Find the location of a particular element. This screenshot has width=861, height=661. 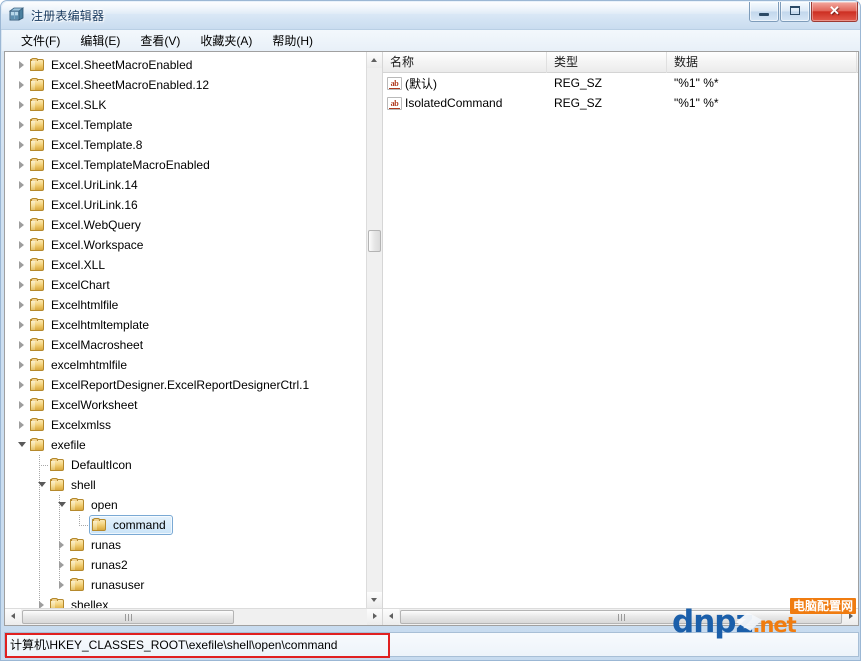

tree-item: excelmhtmlfile is located at coordinates (186, 365).